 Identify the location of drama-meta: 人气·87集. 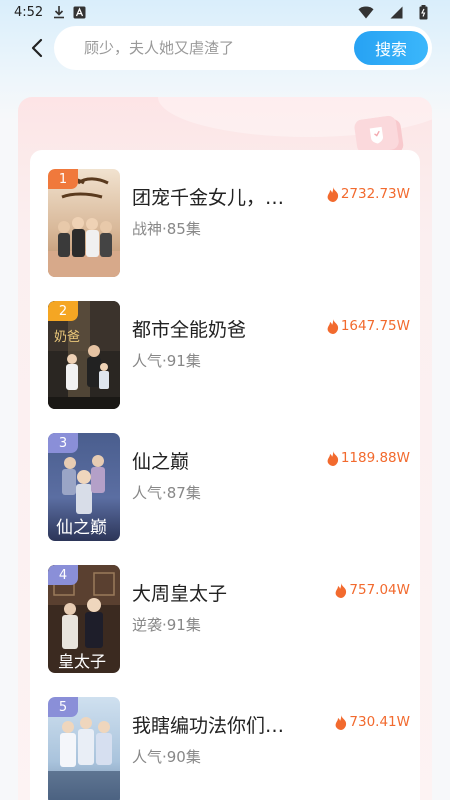
(166, 493).